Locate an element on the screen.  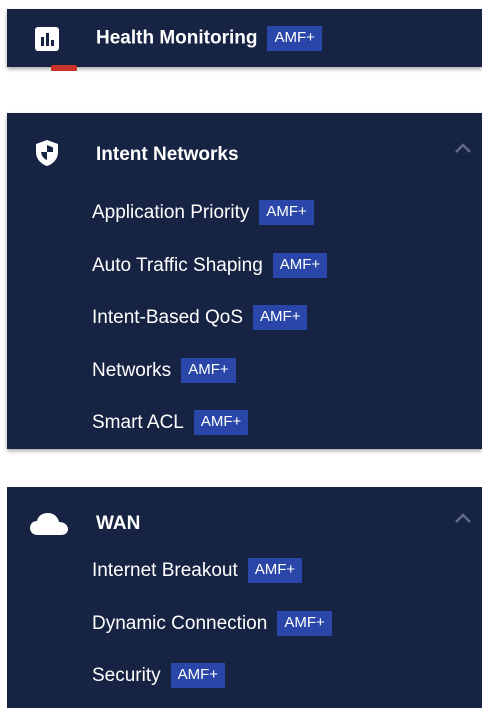
wan-header: WAN is located at coordinates (118, 524).